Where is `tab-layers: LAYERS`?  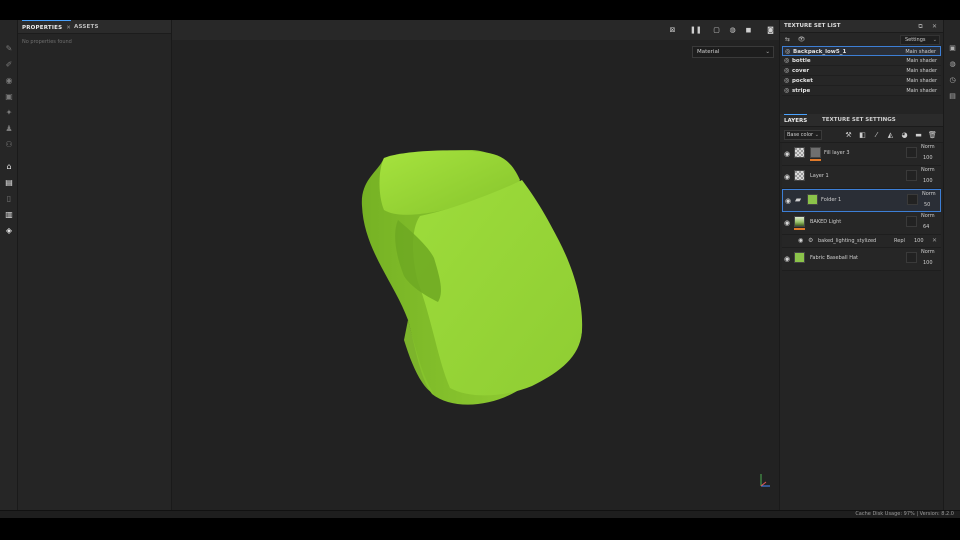
tab-layers: LAYERS is located at coordinates (796, 121).